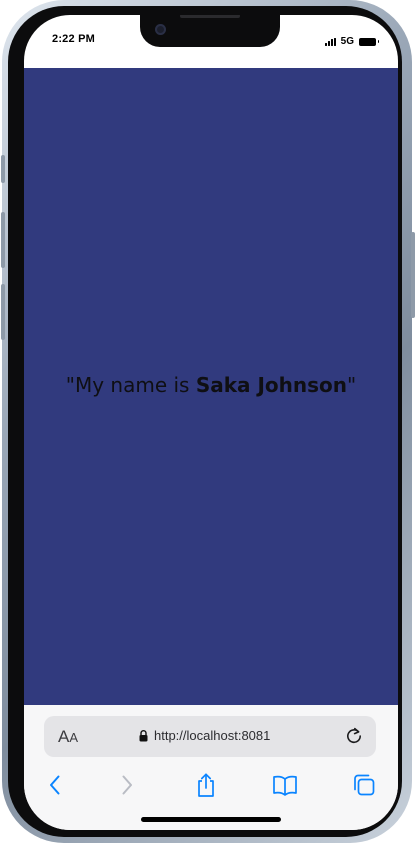  Describe the element at coordinates (413, 275) in the screenshot. I see `power-button` at that location.